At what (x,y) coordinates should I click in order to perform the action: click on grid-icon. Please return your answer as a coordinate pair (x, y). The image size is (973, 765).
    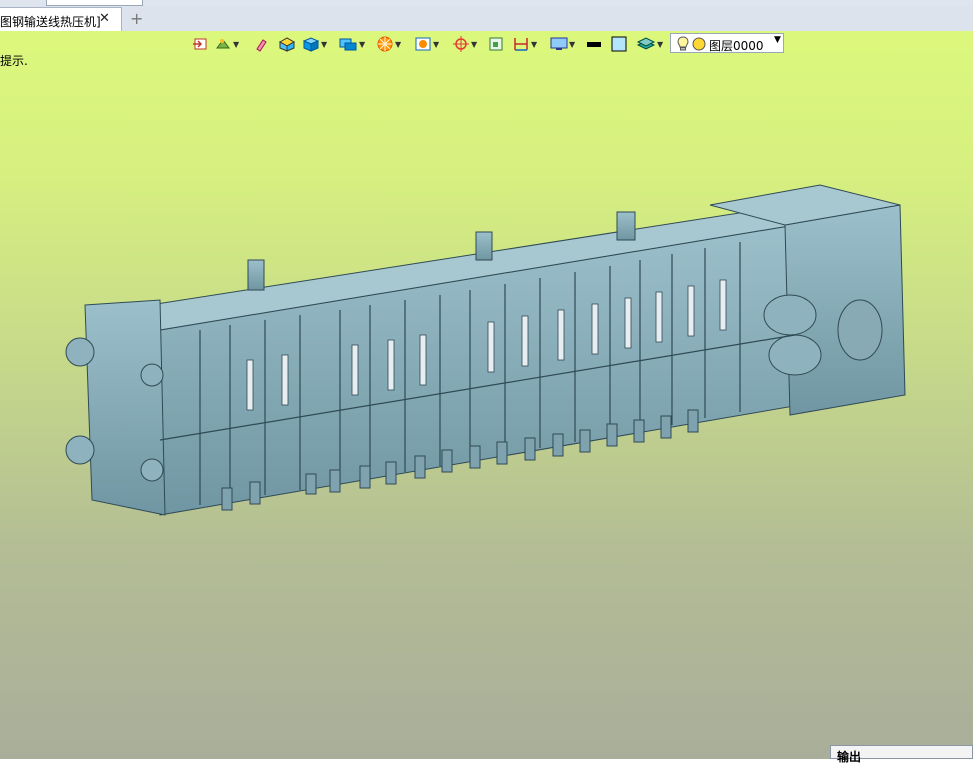
    Looking at the image, I should click on (496, 44).